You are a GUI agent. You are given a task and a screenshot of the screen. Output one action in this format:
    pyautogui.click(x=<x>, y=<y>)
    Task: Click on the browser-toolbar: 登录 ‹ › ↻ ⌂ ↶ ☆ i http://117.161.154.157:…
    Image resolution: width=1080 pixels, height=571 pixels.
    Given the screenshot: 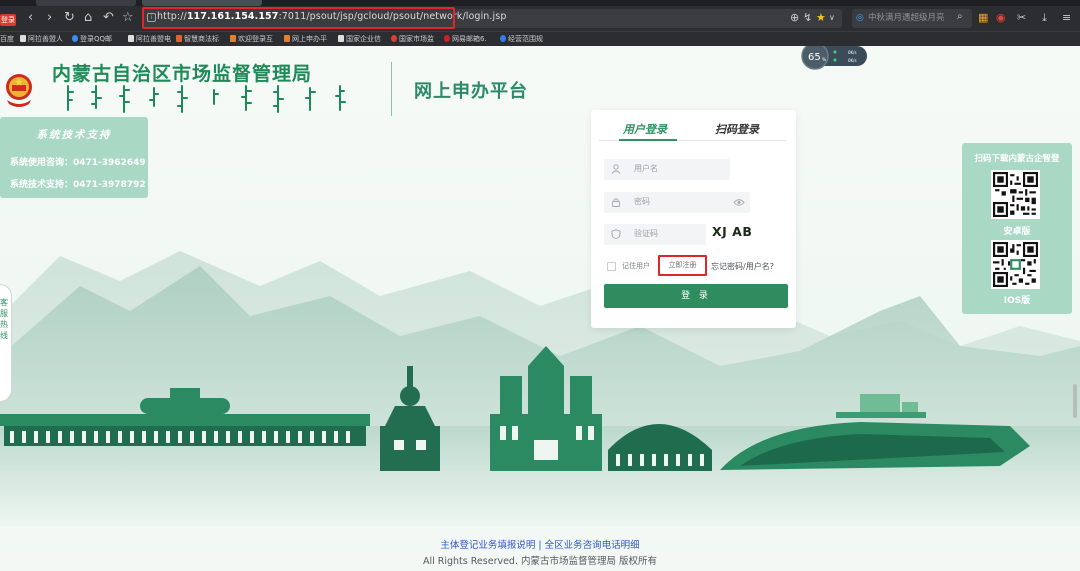 What is the action you would take?
    pyautogui.click(x=540, y=18)
    